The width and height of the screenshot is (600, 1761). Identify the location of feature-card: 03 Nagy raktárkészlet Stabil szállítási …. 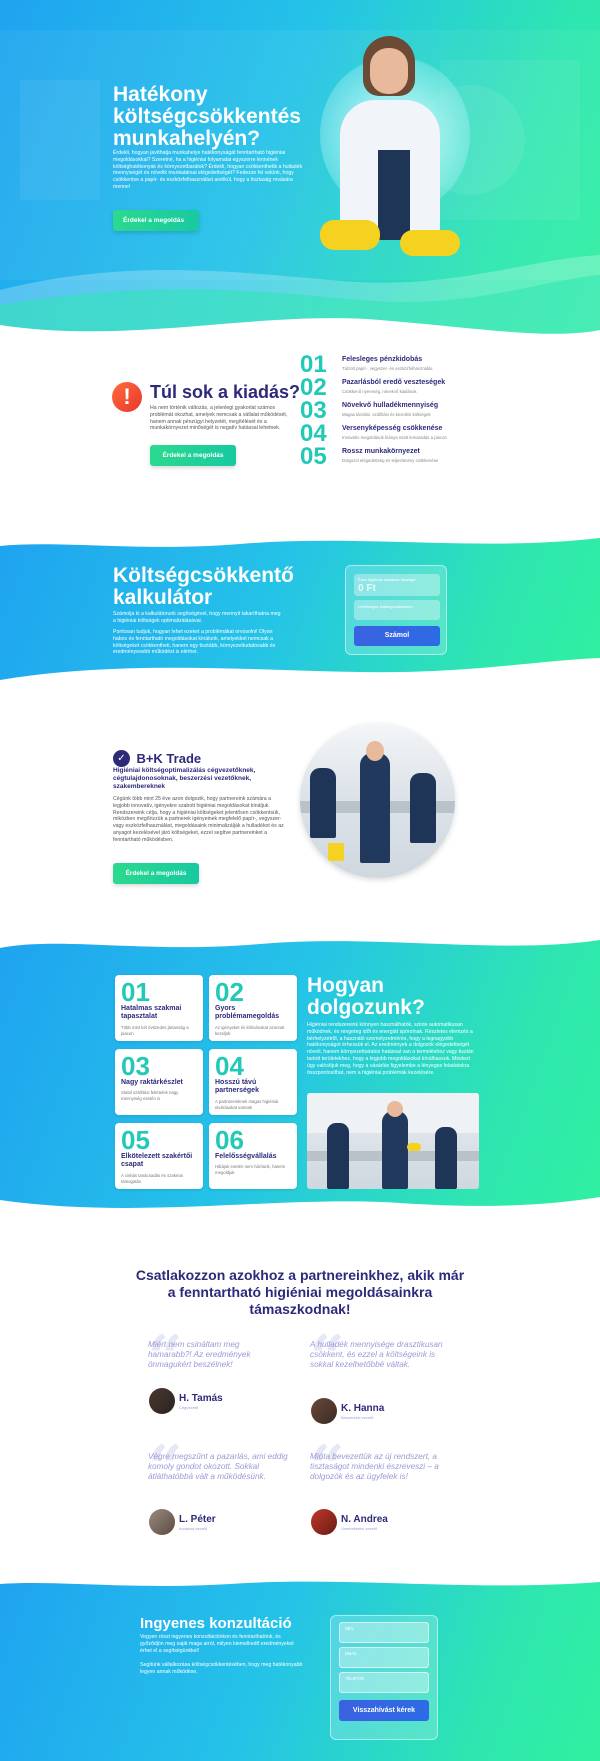
(159, 1082).